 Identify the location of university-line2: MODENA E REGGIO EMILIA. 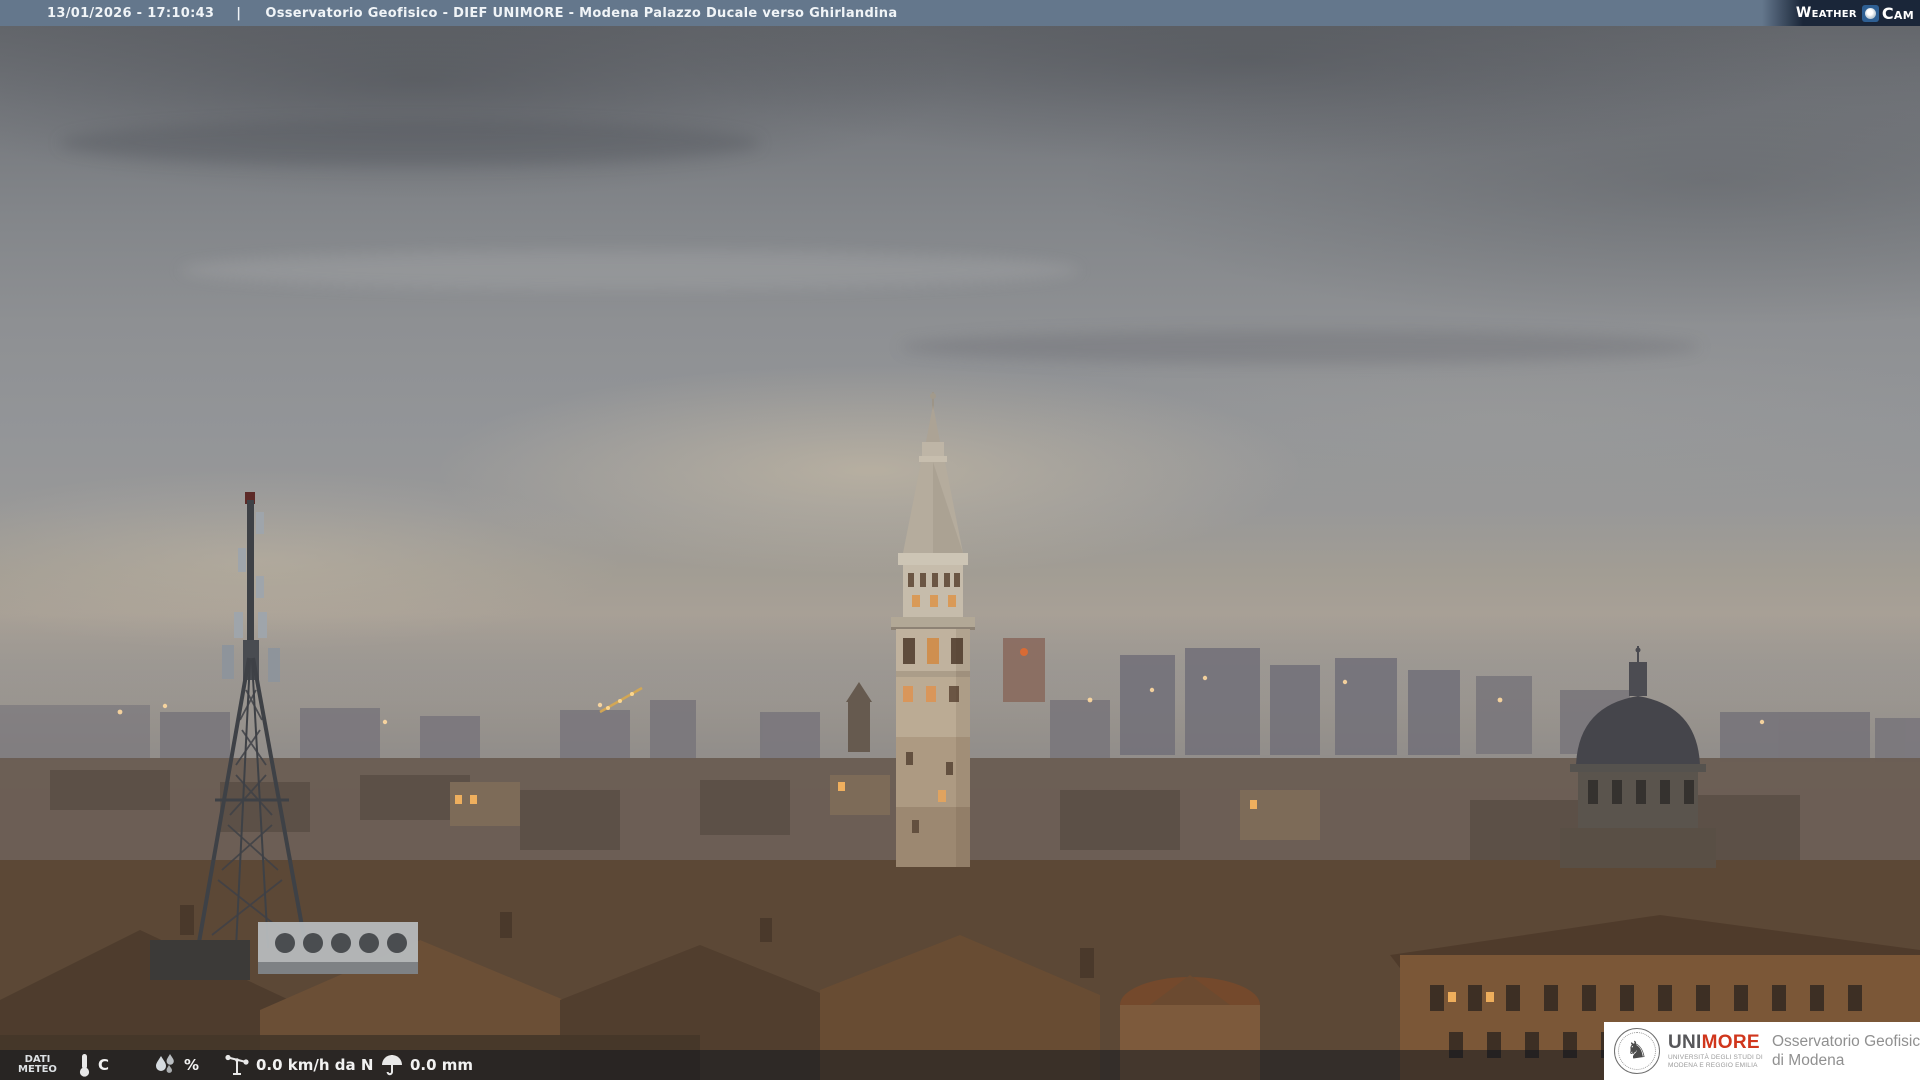
(1713, 1065).